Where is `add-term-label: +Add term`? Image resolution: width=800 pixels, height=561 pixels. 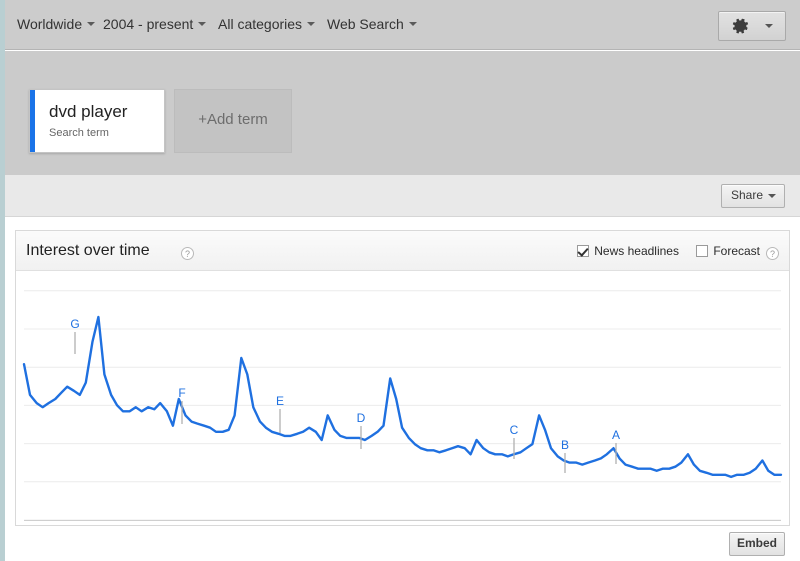
add-term-label: +Add term is located at coordinates (233, 119).